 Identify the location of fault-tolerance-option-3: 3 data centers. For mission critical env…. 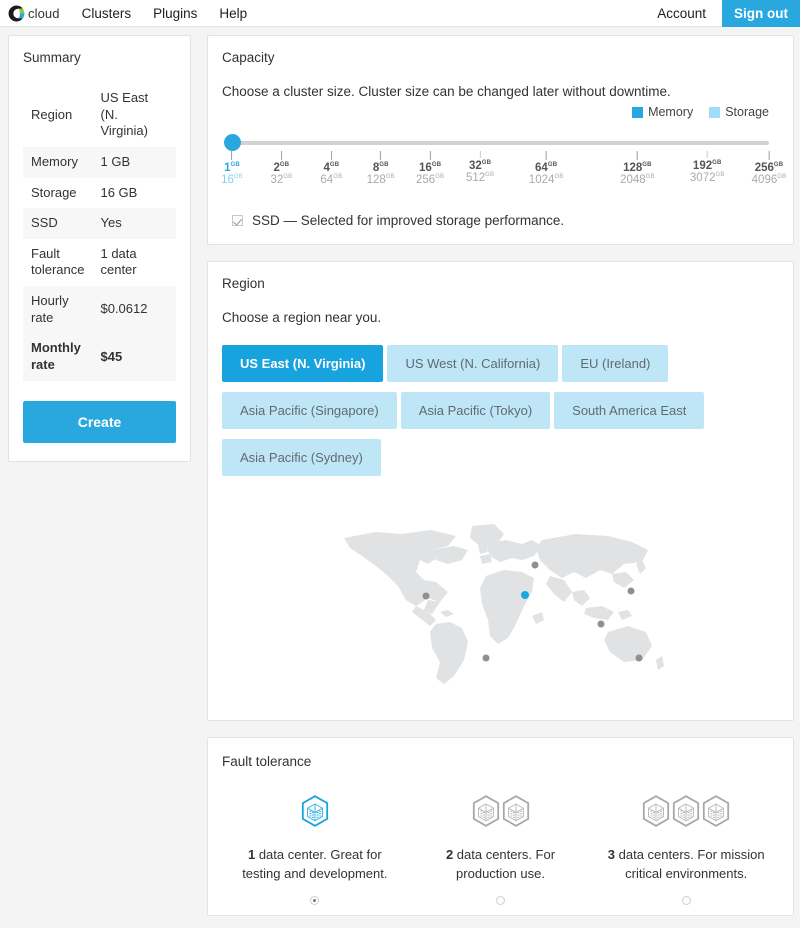
(686, 848).